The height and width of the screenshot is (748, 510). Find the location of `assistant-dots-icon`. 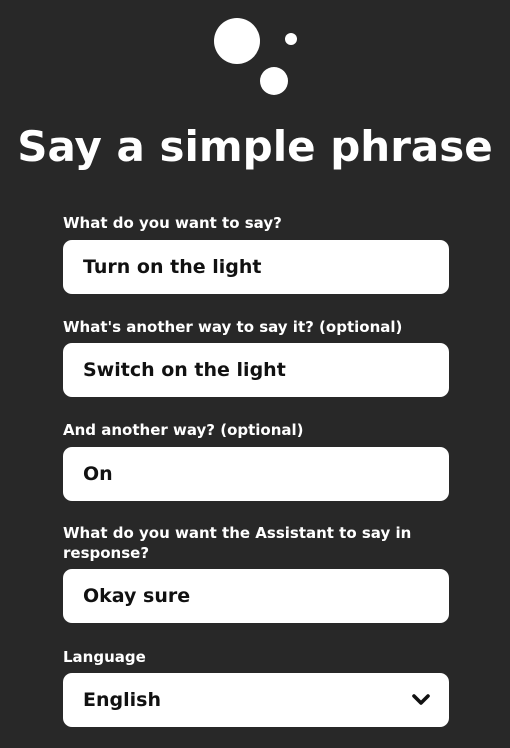

assistant-dots-icon is located at coordinates (257, 57).